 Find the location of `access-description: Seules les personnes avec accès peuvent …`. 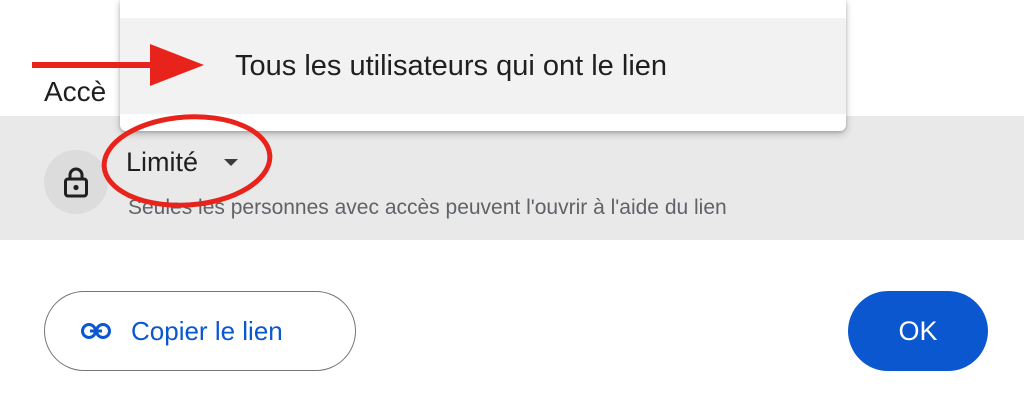

access-description: Seules les personnes avec accès peuvent … is located at coordinates (427, 207).